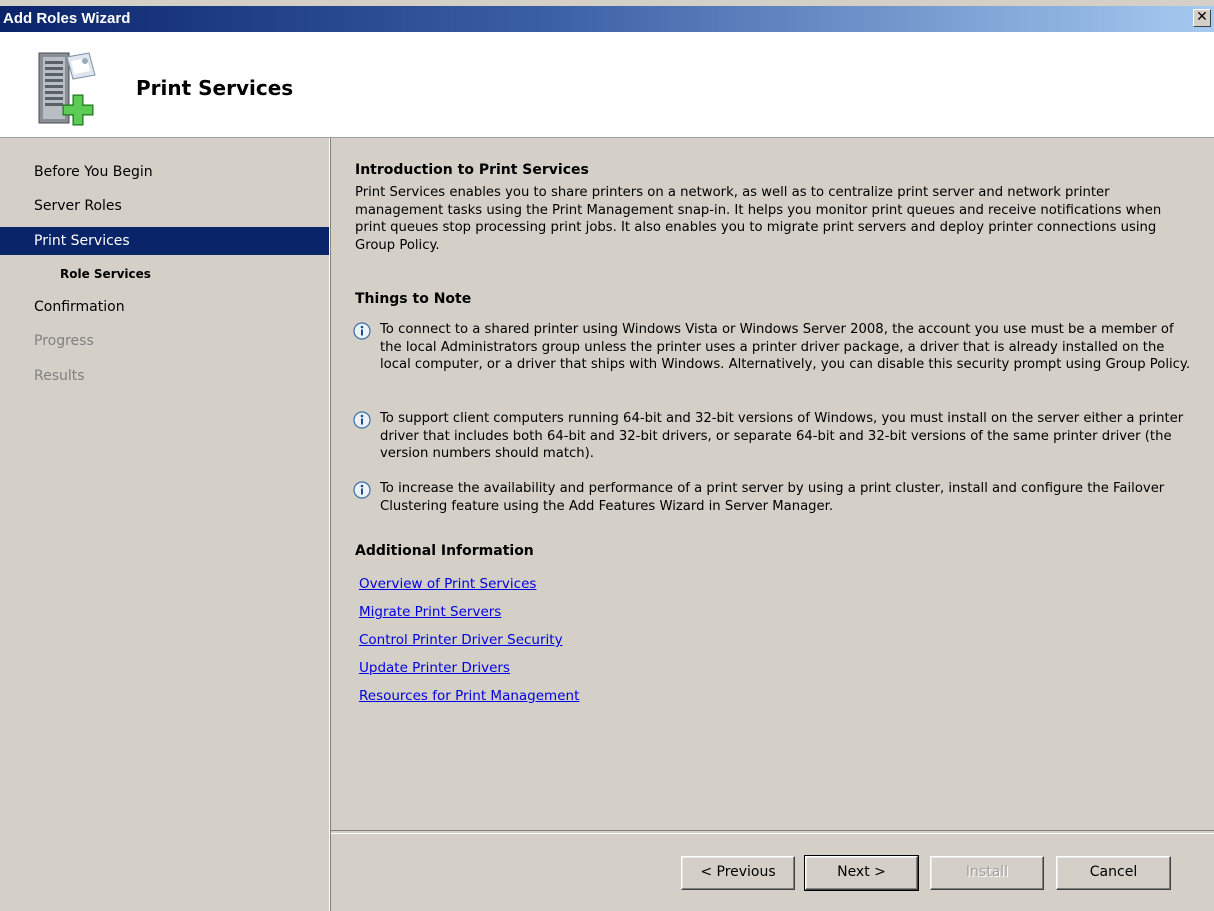 The width and height of the screenshot is (1214, 911). What do you see at coordinates (215, 88) in the screenshot?
I see `page-title: Print Services` at bounding box center [215, 88].